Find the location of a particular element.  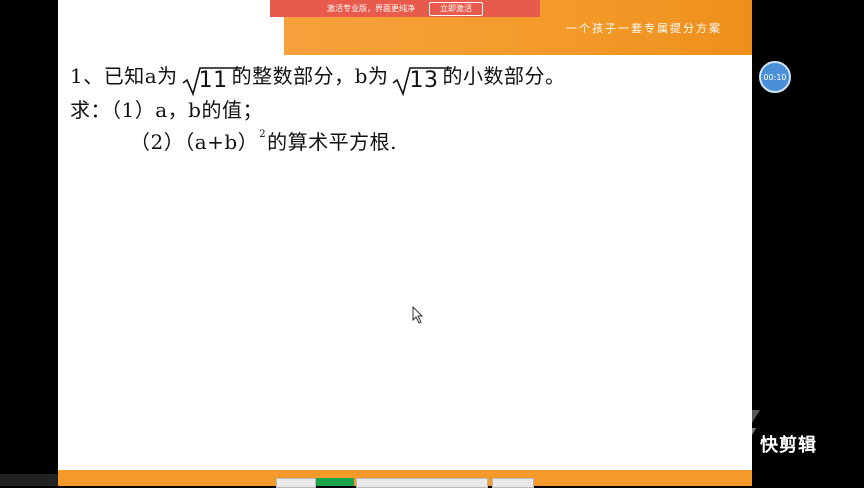

problem-line-2: 求：（1）a，b的值； is located at coordinates (166, 110).